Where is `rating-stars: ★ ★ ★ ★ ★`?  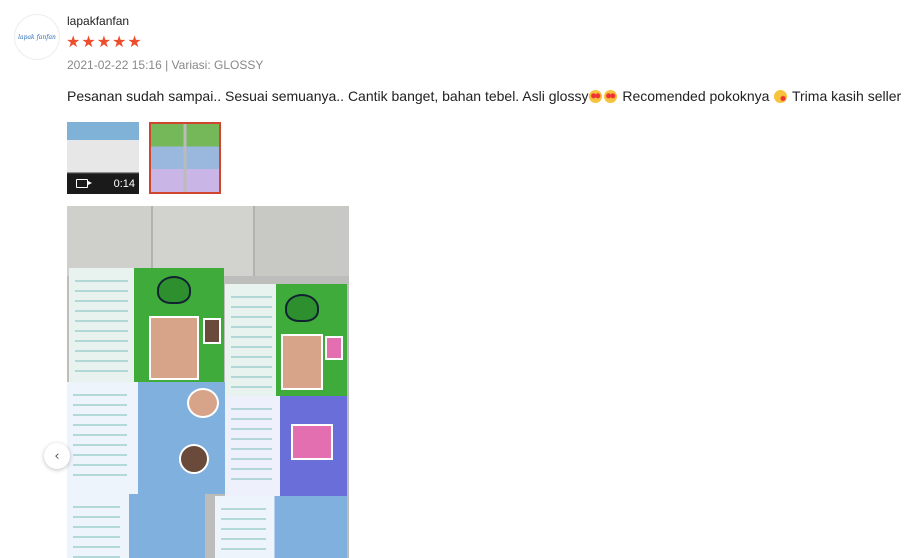
rating-stars: ★ ★ ★ ★ ★ is located at coordinates (104, 42).